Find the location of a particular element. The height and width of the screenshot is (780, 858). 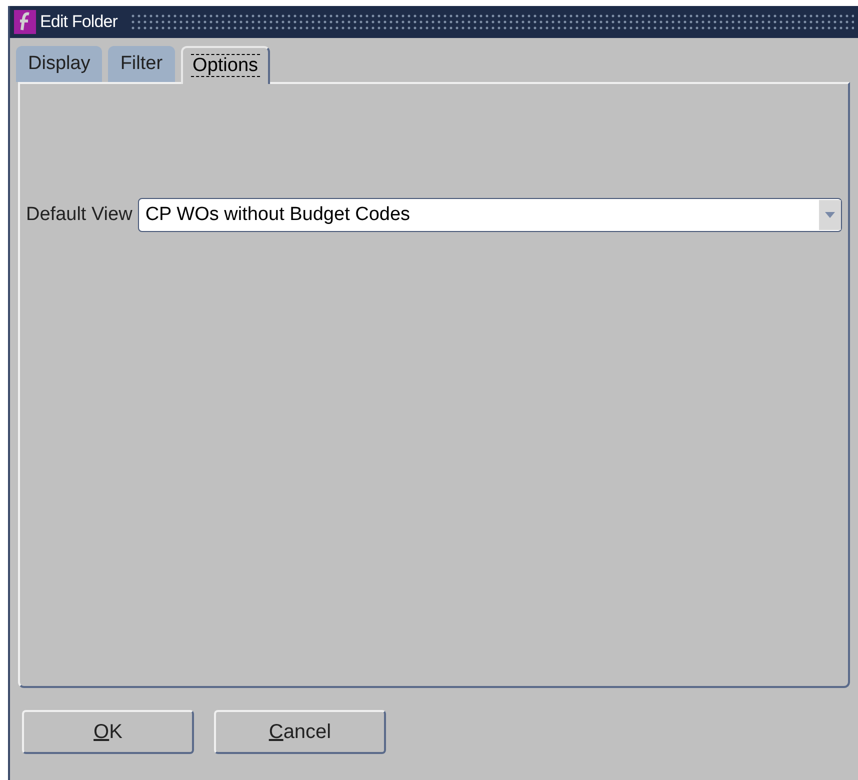

field-label: Default View is located at coordinates (79, 214).